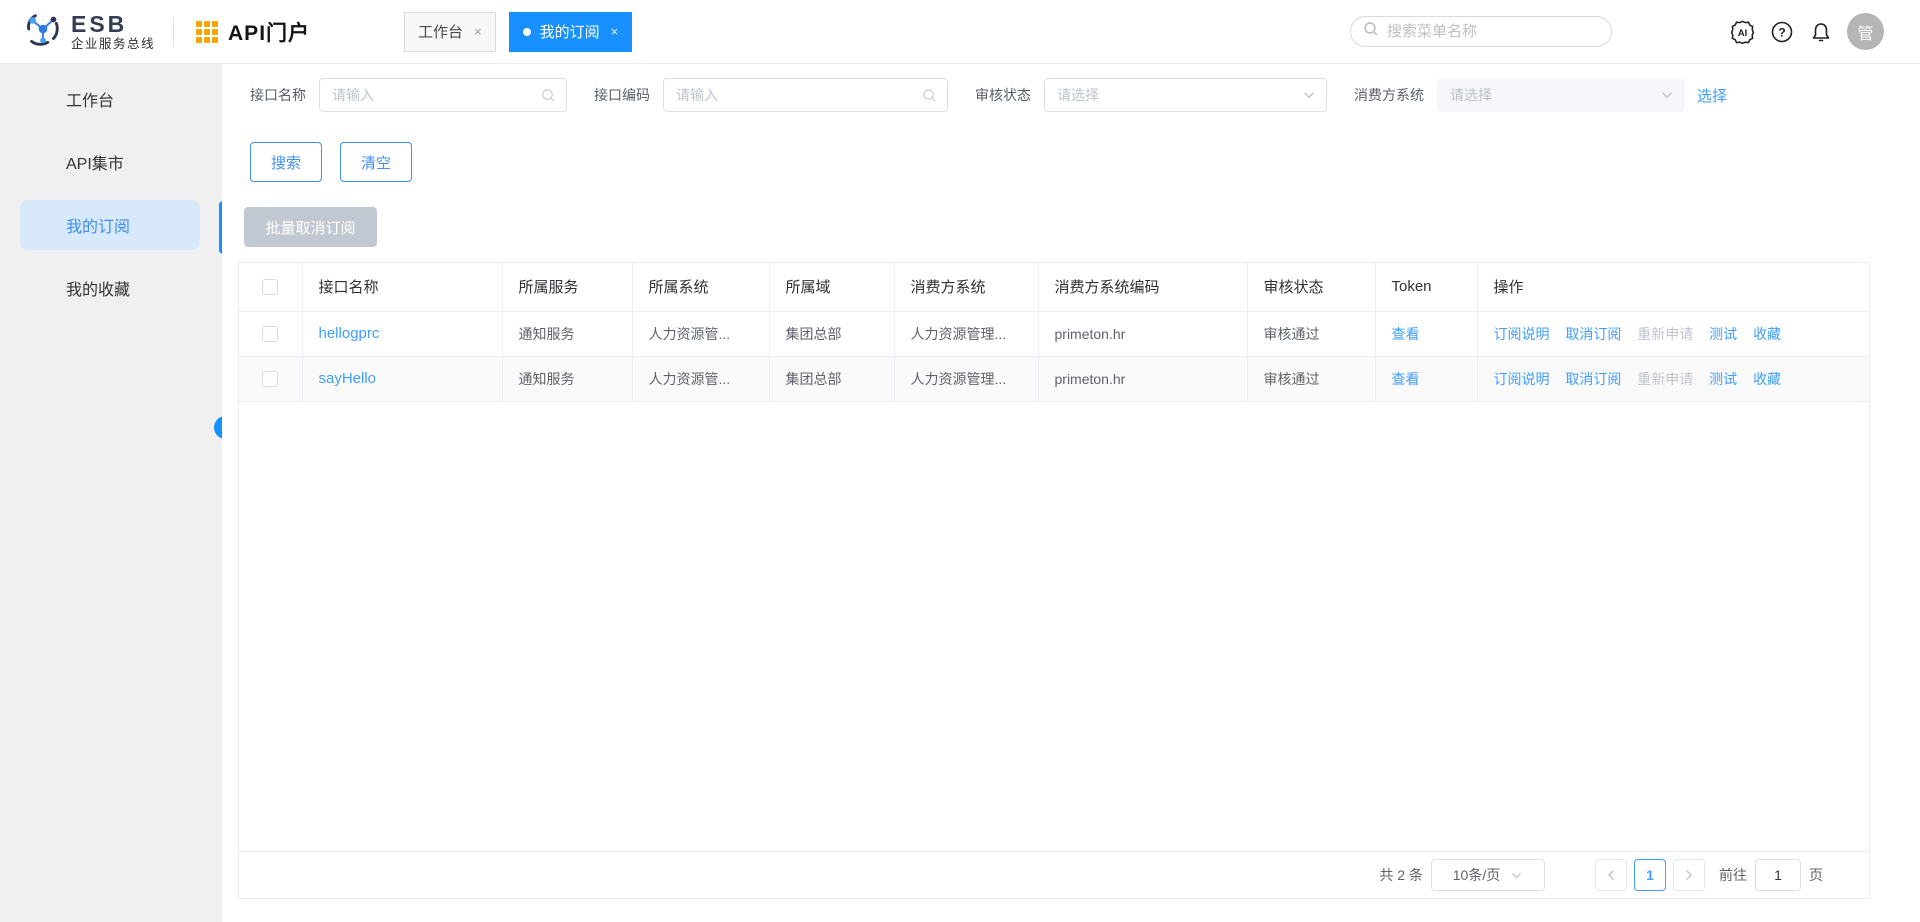 Image resolution: width=1920 pixels, height=922 pixels. I want to click on portal-brand: API门户, so click(253, 32).